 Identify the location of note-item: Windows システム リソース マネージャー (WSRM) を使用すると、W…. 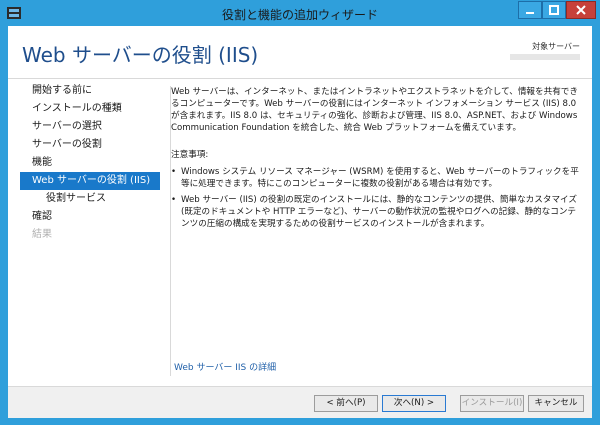
(376, 178).